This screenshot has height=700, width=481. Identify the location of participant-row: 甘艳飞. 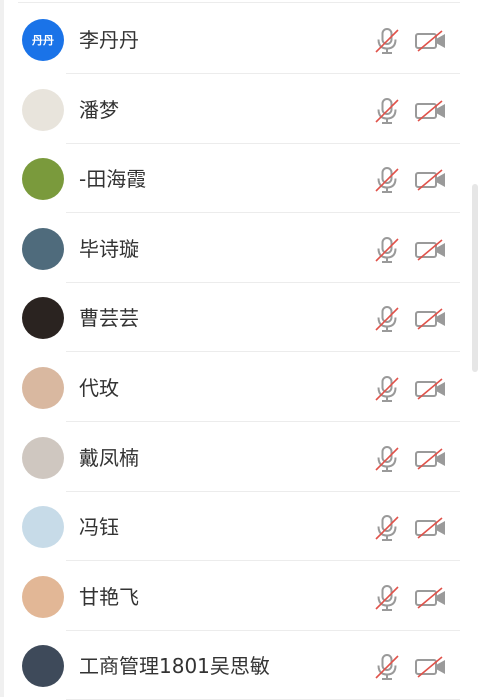
(235, 596).